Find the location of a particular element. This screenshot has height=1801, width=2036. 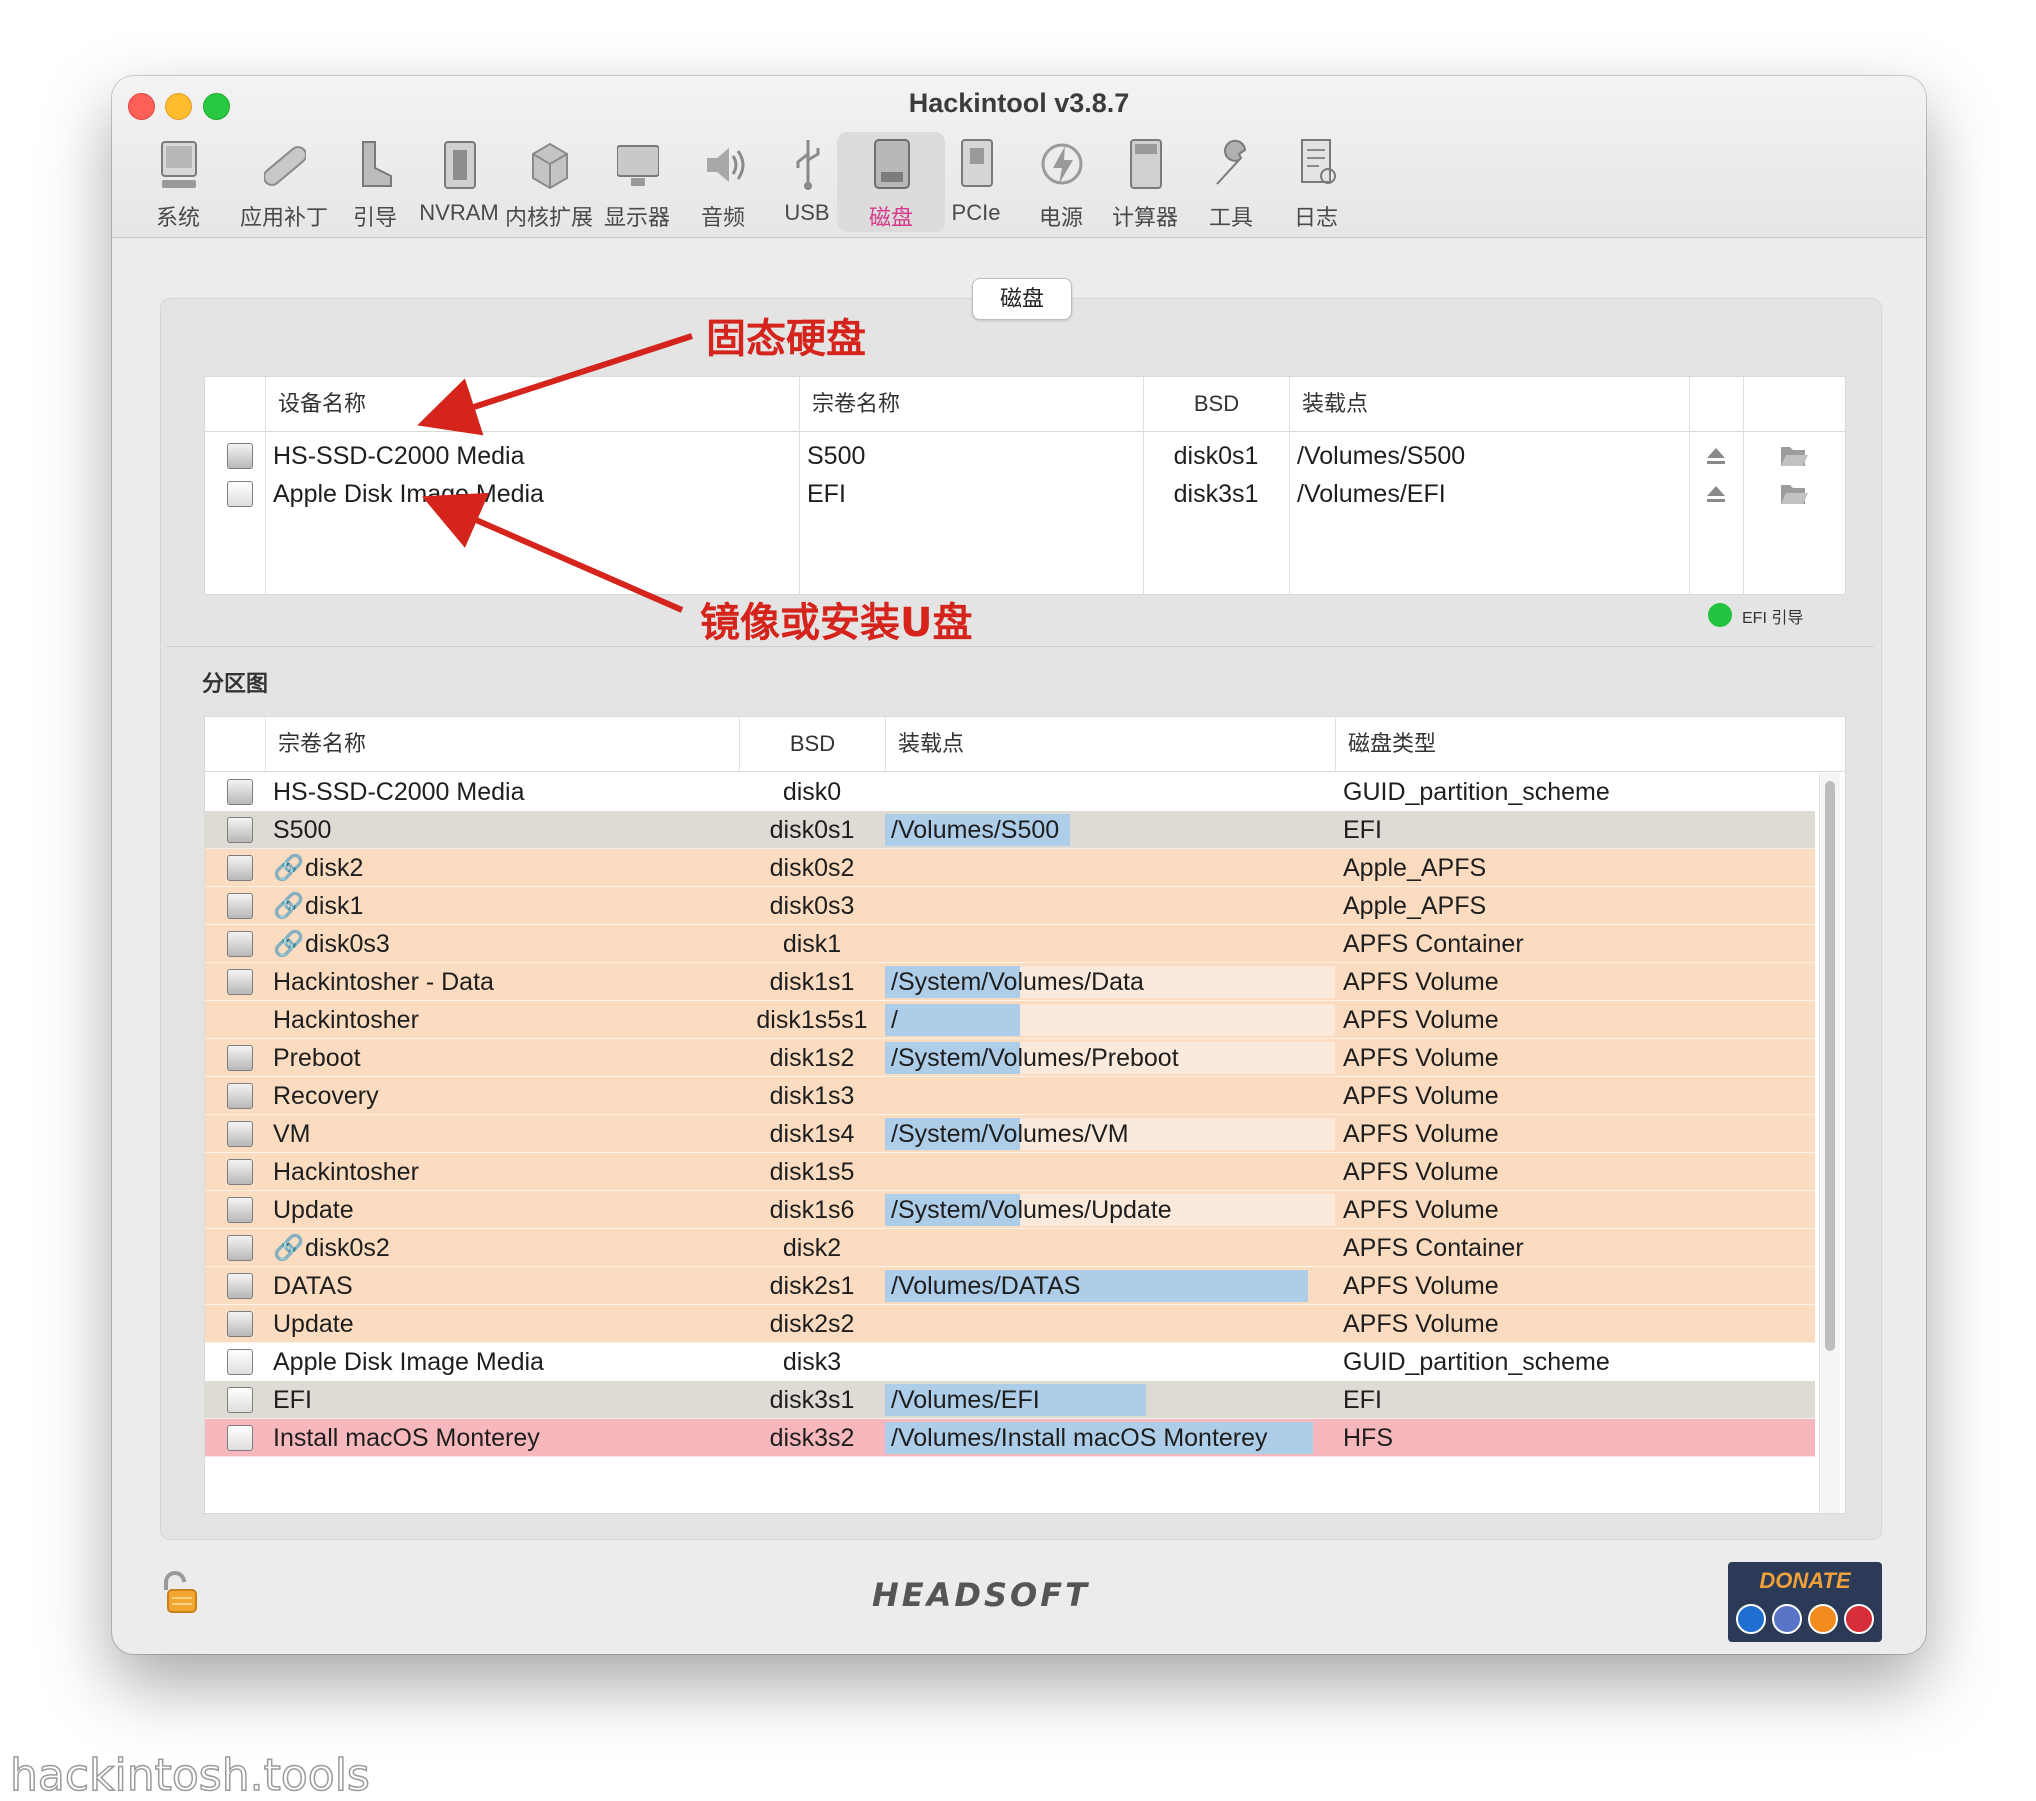

partition-scrollbar is located at coordinates (1829, 1143).